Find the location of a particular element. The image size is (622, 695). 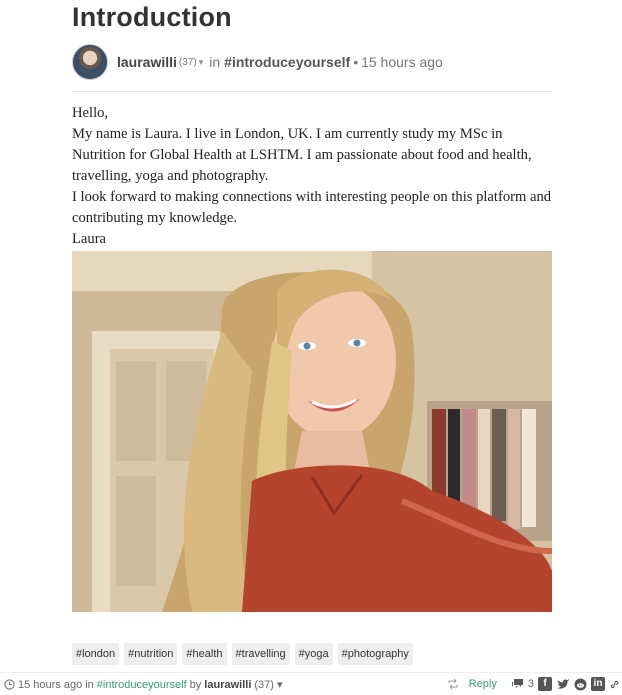

facebook-icon: f is located at coordinates (545, 684).